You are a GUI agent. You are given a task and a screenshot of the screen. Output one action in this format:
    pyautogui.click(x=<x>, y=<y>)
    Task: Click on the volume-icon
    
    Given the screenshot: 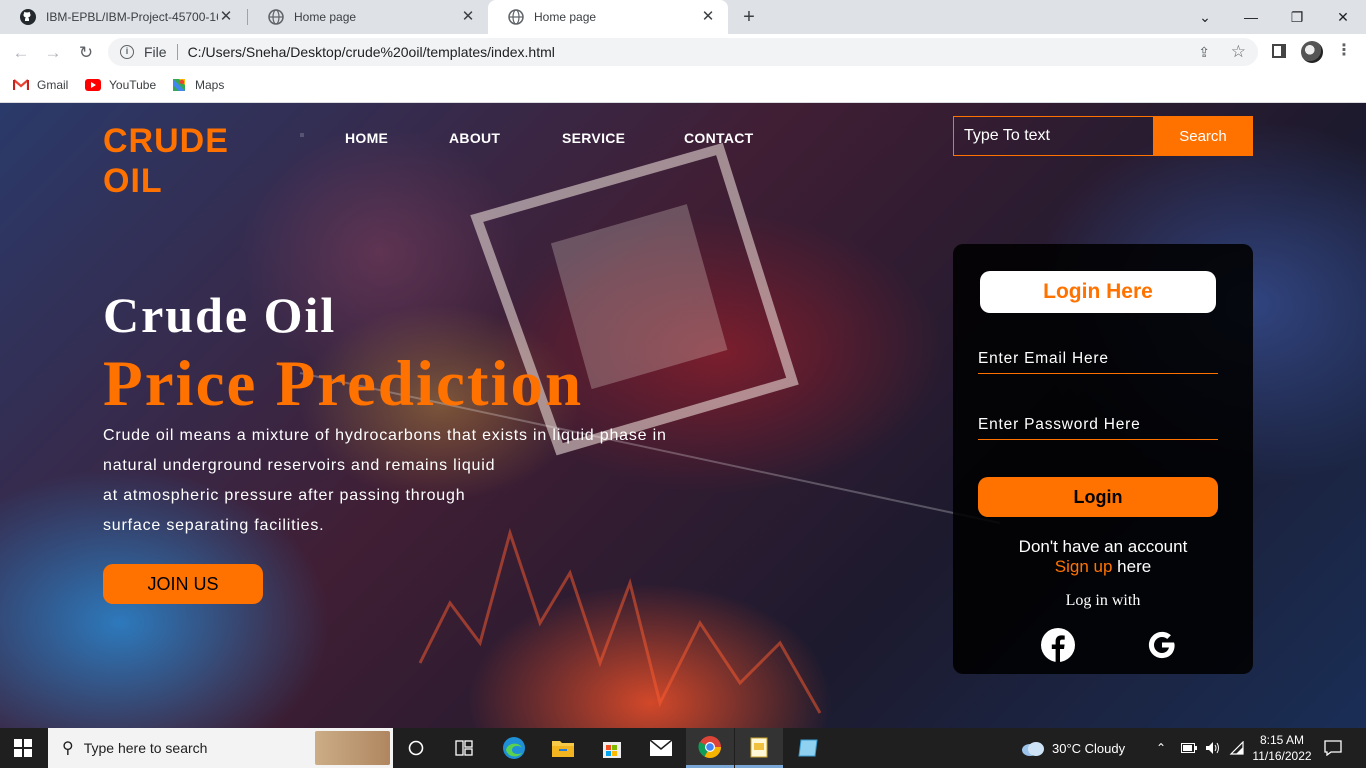 What is the action you would take?
    pyautogui.click(x=1213, y=748)
    